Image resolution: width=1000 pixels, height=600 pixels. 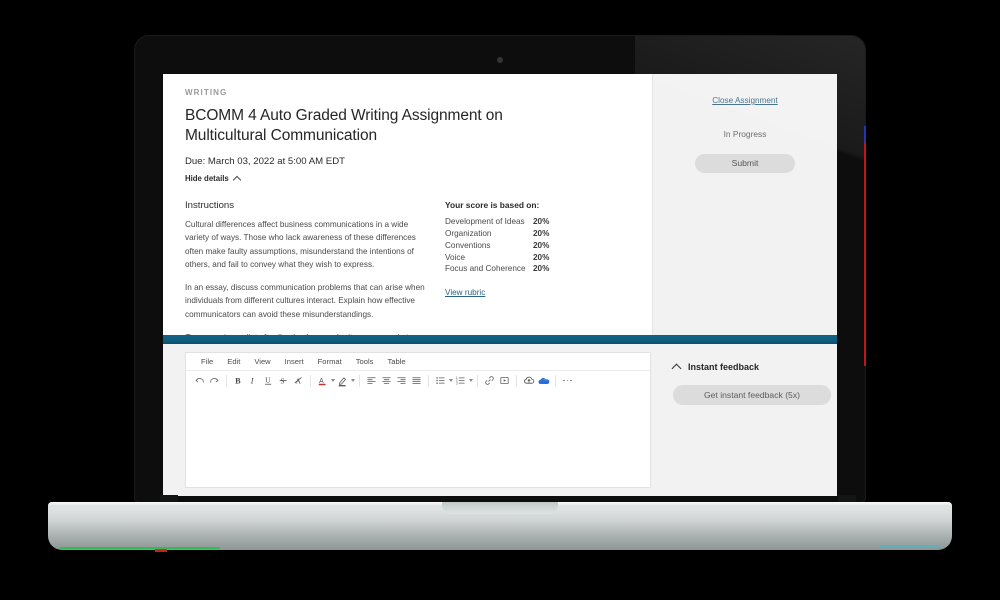 What do you see at coordinates (207, 179) in the screenshot?
I see `hide-details-label: Hide details` at bounding box center [207, 179].